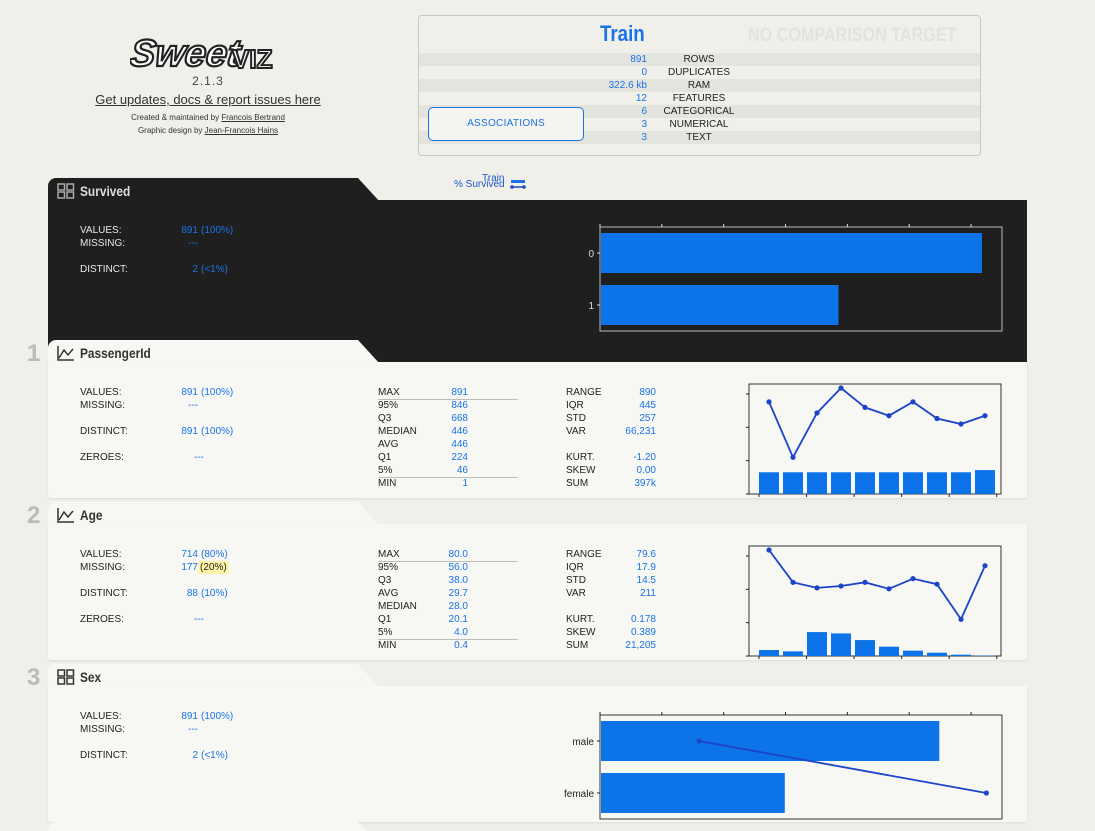 The image size is (1095, 831). I want to click on stat-value: 224, so click(459, 457).